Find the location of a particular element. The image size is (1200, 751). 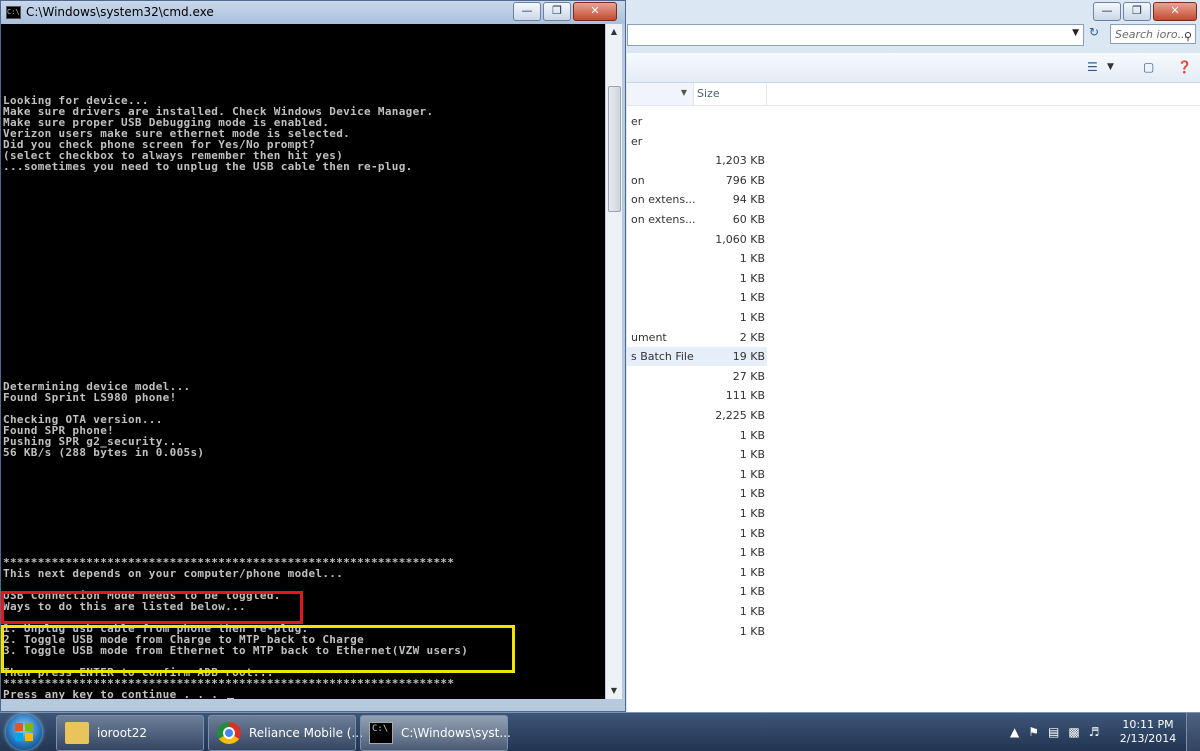

chrome-icon is located at coordinates (229, 733).